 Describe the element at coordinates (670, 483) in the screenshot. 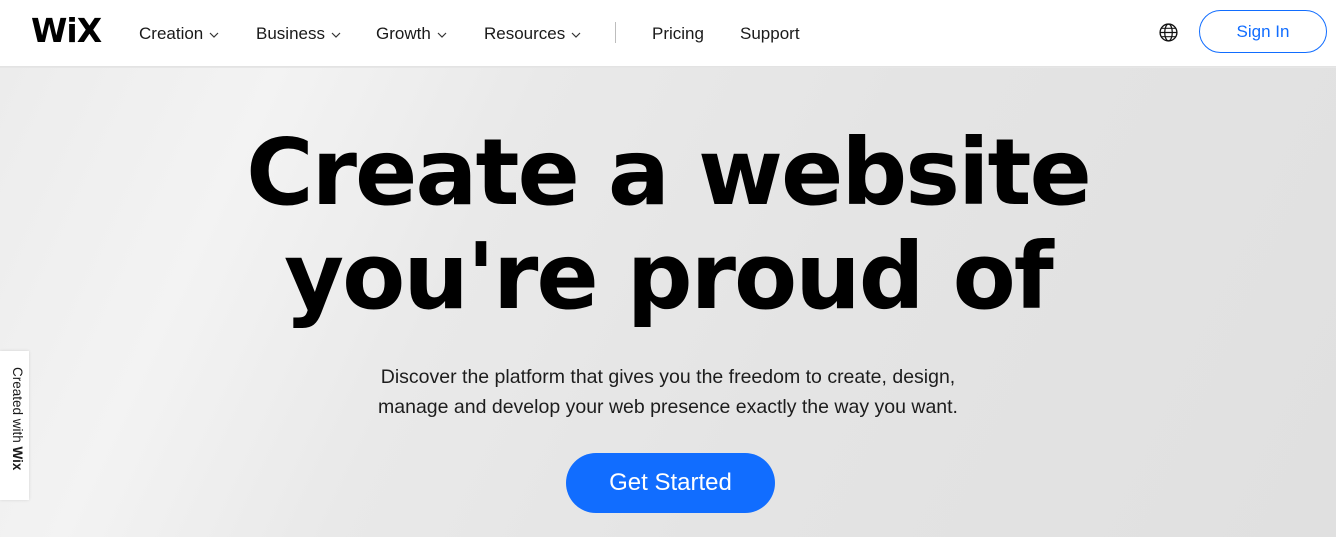

I see `get-started-button: Get Started` at that location.